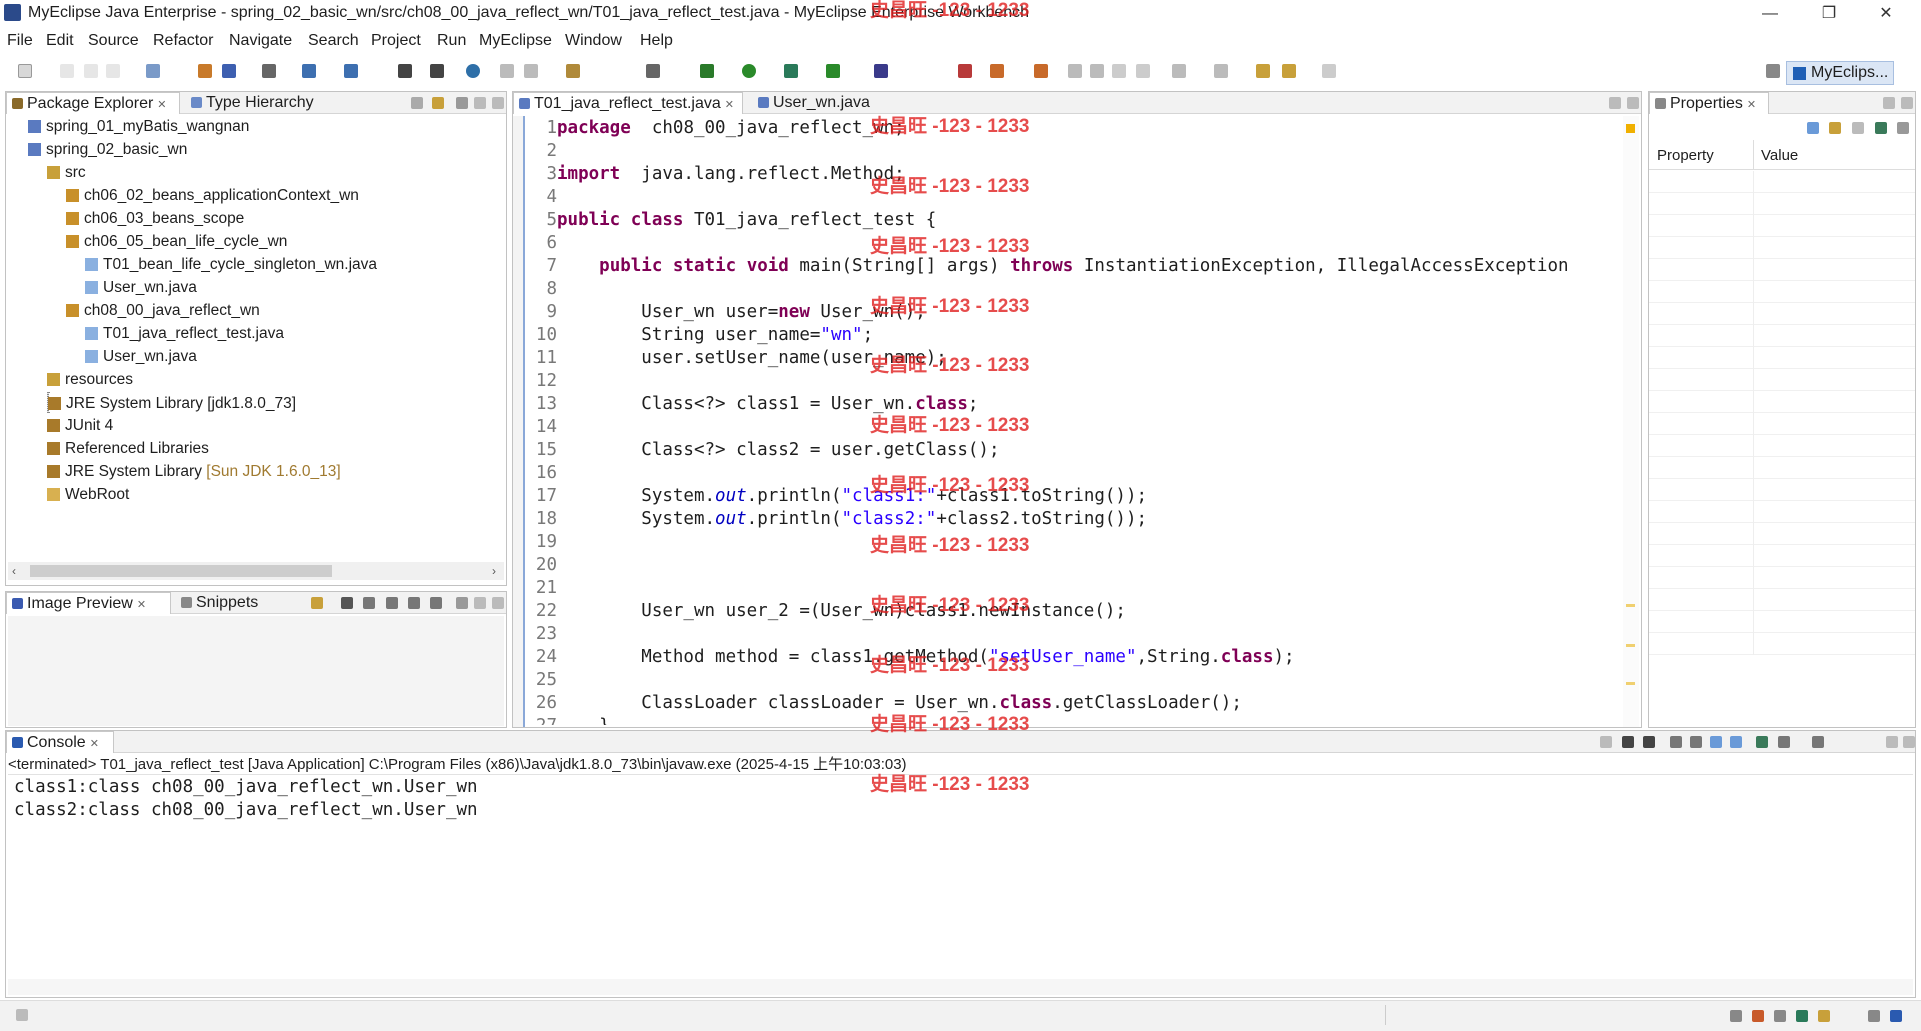  I want to click on advanced-icon, so click(1858, 128).